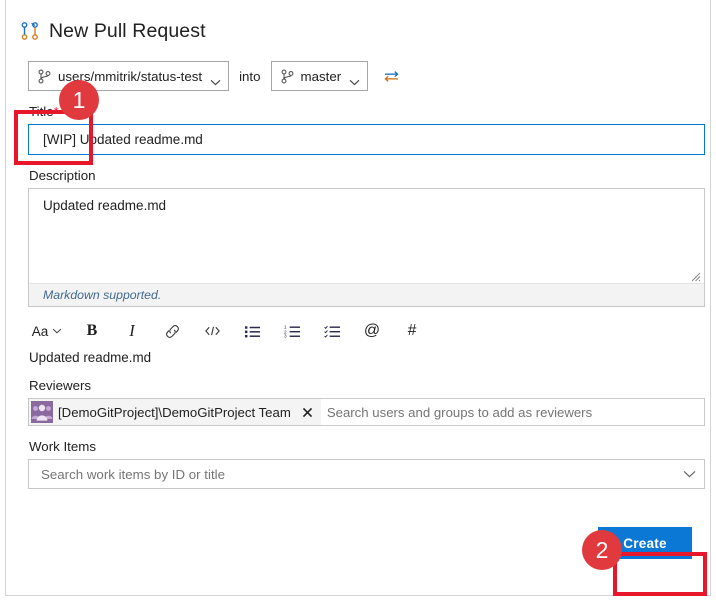  Describe the element at coordinates (250, 76) in the screenshot. I see `into-label: into` at that location.